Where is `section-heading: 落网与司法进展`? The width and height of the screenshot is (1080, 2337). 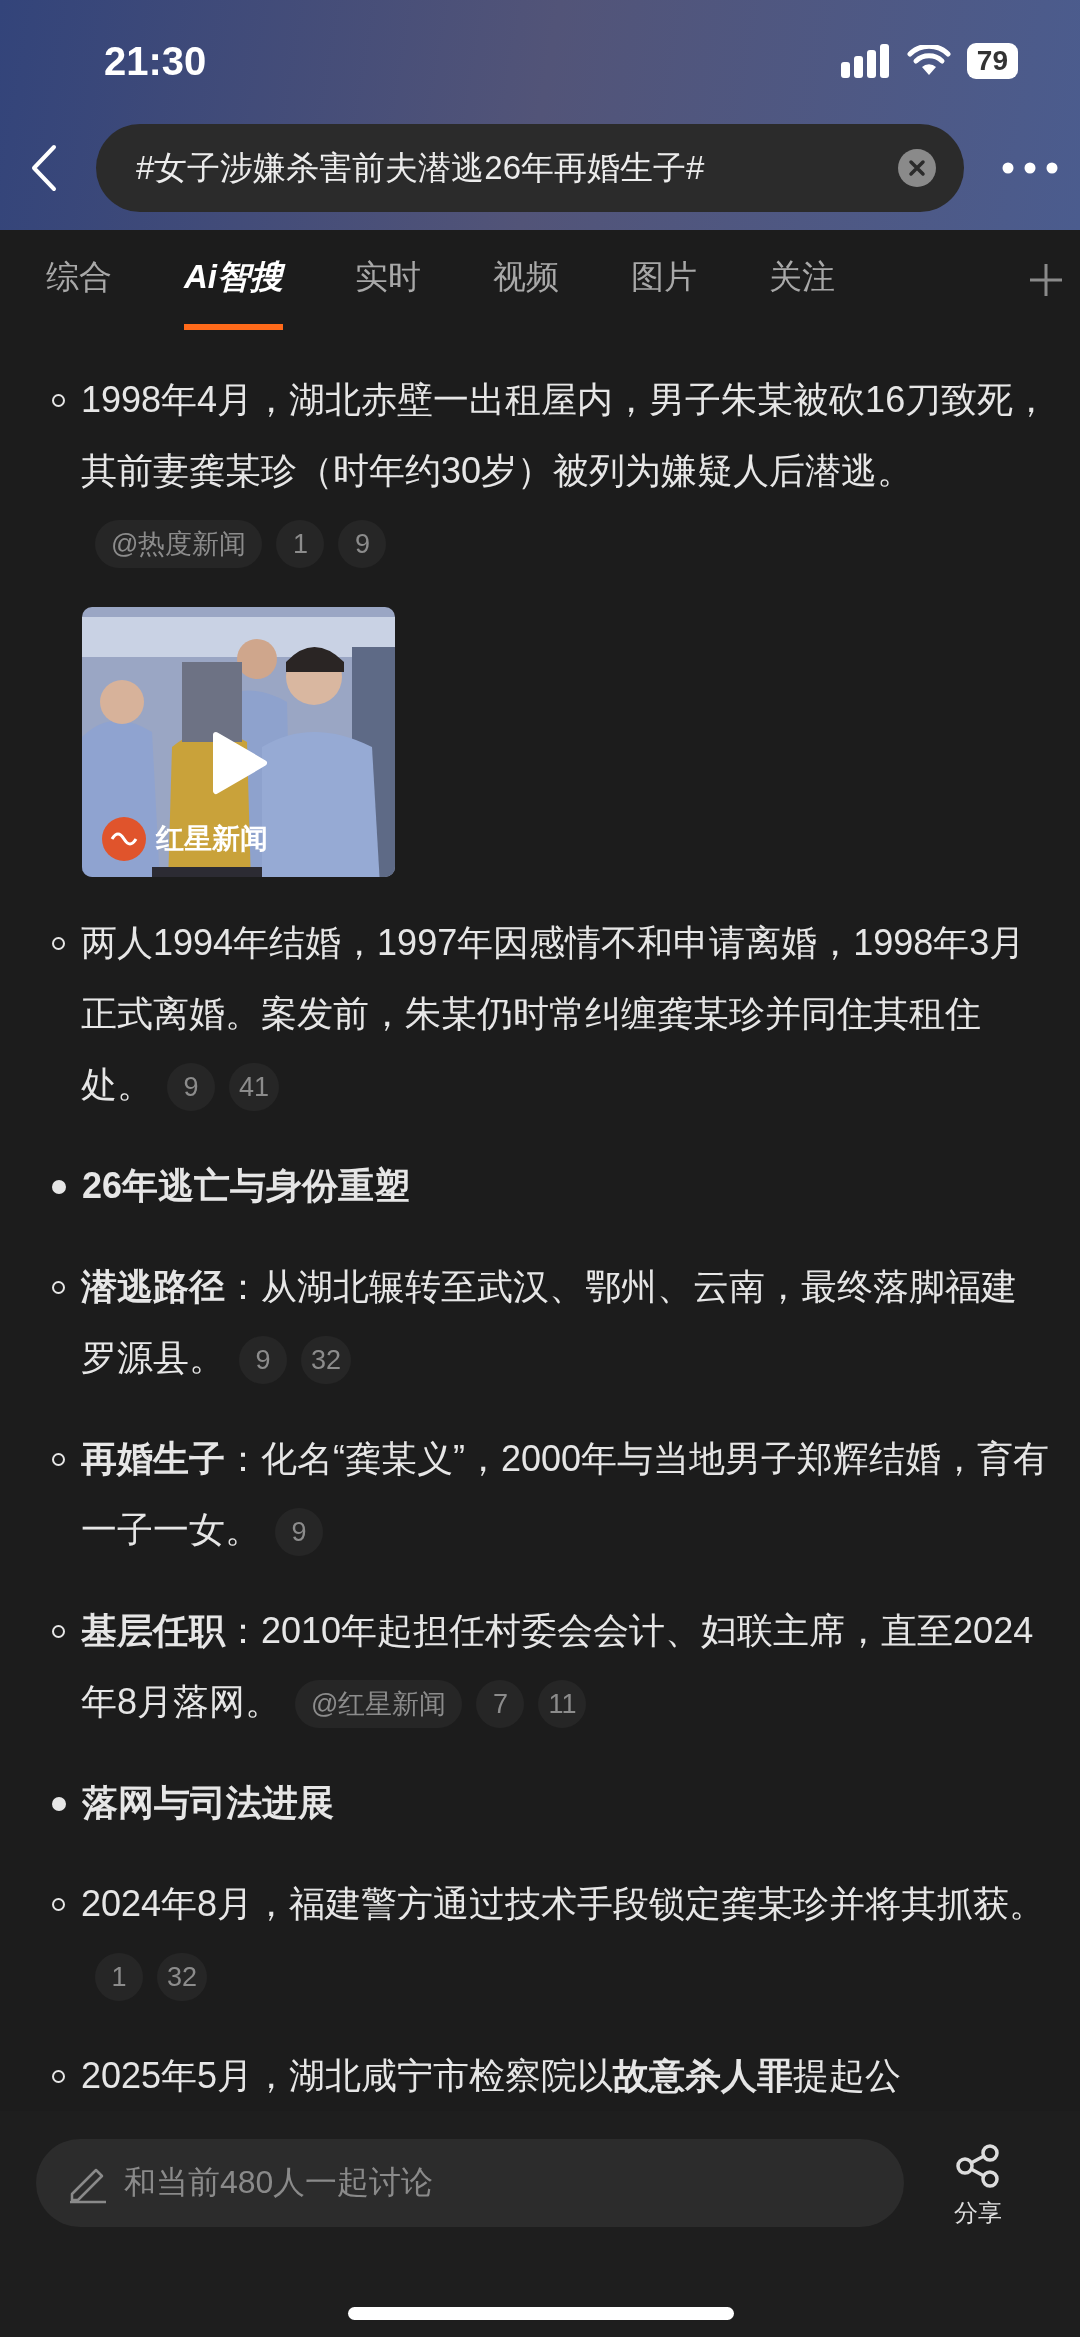 section-heading: 落网与司法进展 is located at coordinates (208, 1802).